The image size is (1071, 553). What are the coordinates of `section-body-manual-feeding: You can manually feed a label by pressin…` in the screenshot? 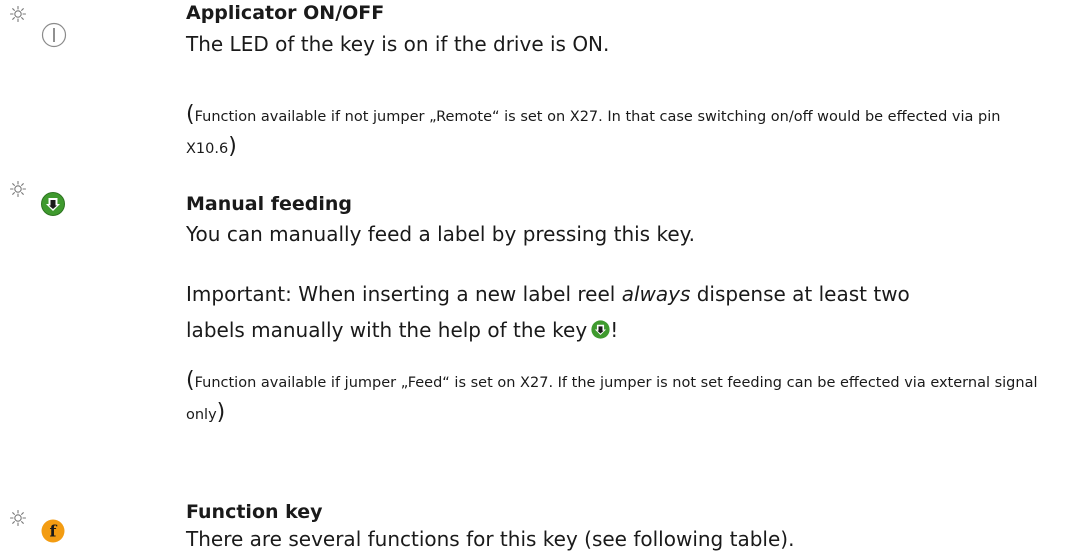 It's located at (440, 234).